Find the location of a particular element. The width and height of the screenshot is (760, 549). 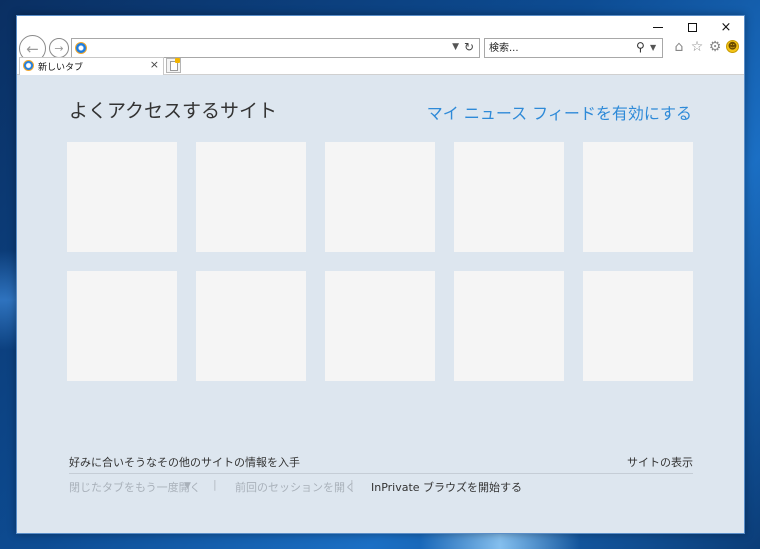

maximize-icon is located at coordinates (692, 27).